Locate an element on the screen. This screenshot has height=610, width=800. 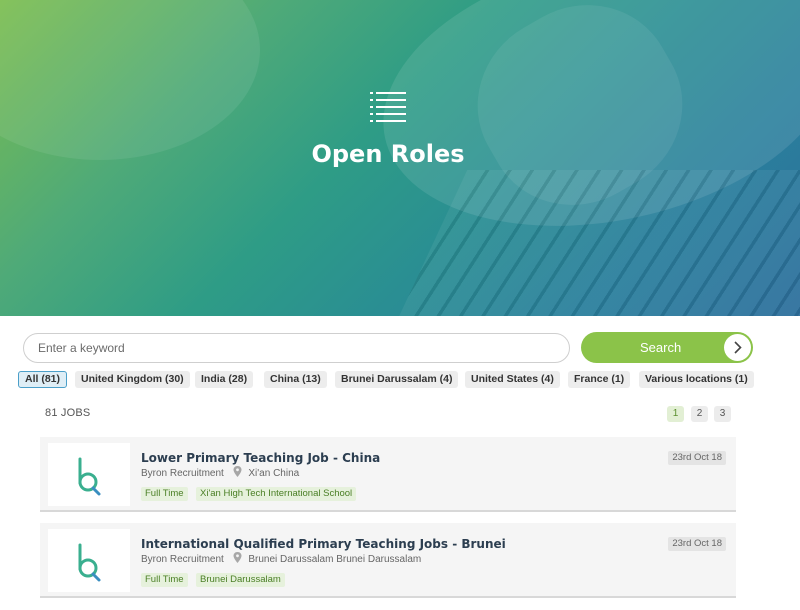
filter-chip-france: France (1) is located at coordinates (599, 379).